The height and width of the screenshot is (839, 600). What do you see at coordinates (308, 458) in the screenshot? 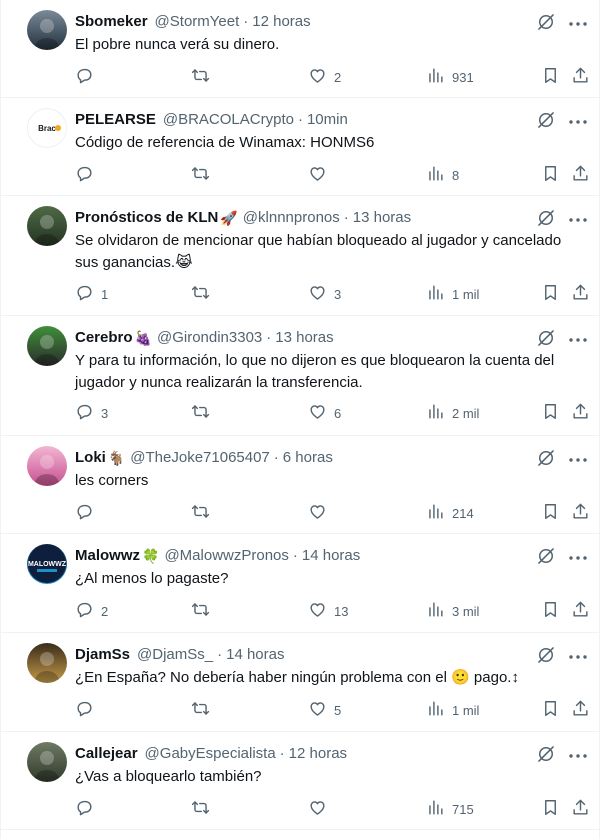
I see `timestamp: 6 horas` at bounding box center [308, 458].